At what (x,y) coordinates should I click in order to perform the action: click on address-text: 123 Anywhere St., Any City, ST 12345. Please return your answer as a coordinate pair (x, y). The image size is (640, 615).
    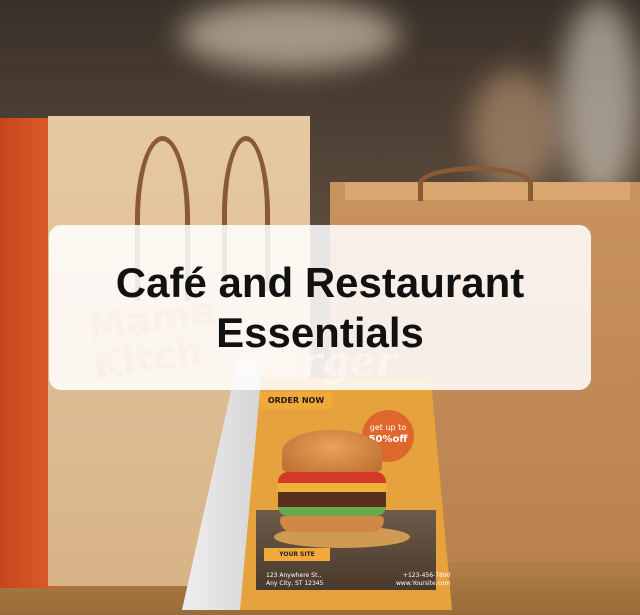
    Looking at the image, I should click on (294, 580).